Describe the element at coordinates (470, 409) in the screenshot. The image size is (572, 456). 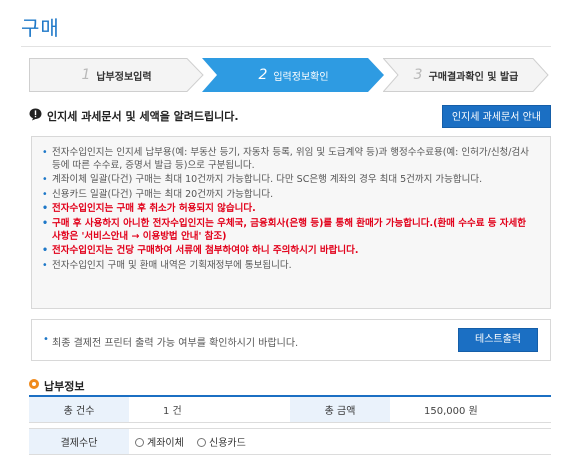
I see `total-amount-value: 150,000 원` at that location.